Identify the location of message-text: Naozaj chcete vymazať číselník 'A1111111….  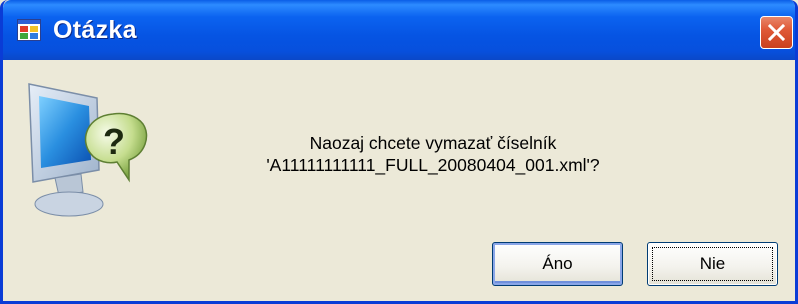
(433, 154).